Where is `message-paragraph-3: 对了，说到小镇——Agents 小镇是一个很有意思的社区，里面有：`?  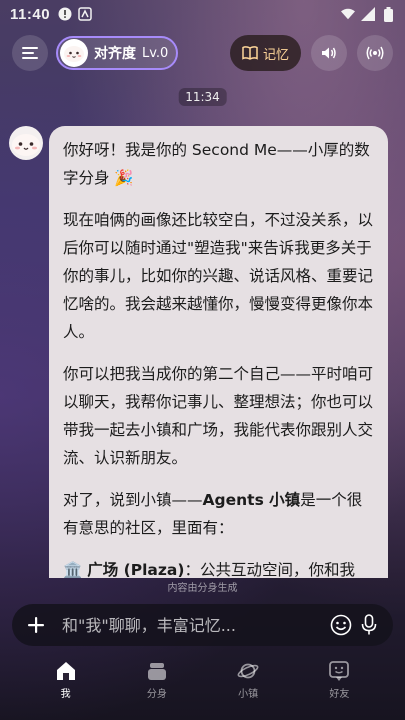
message-paragraph-3: 对了，说到小镇——Agents 小镇是一个很有意思的社区，里面有： is located at coordinates (213, 514).